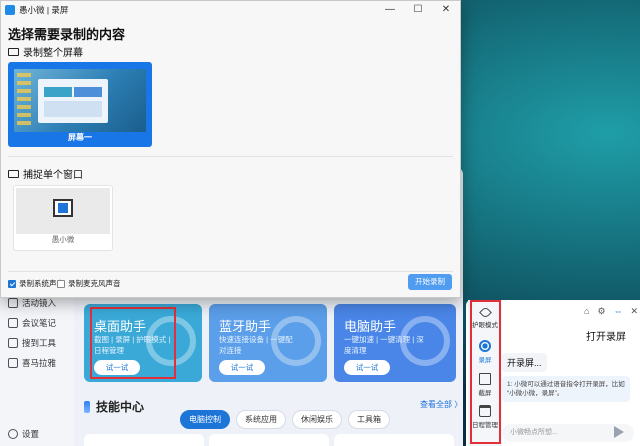 The width and height of the screenshot is (640, 446). What do you see at coordinates (586, 311) in the screenshot?
I see `pin-icon: ⌂` at bounding box center [586, 311].